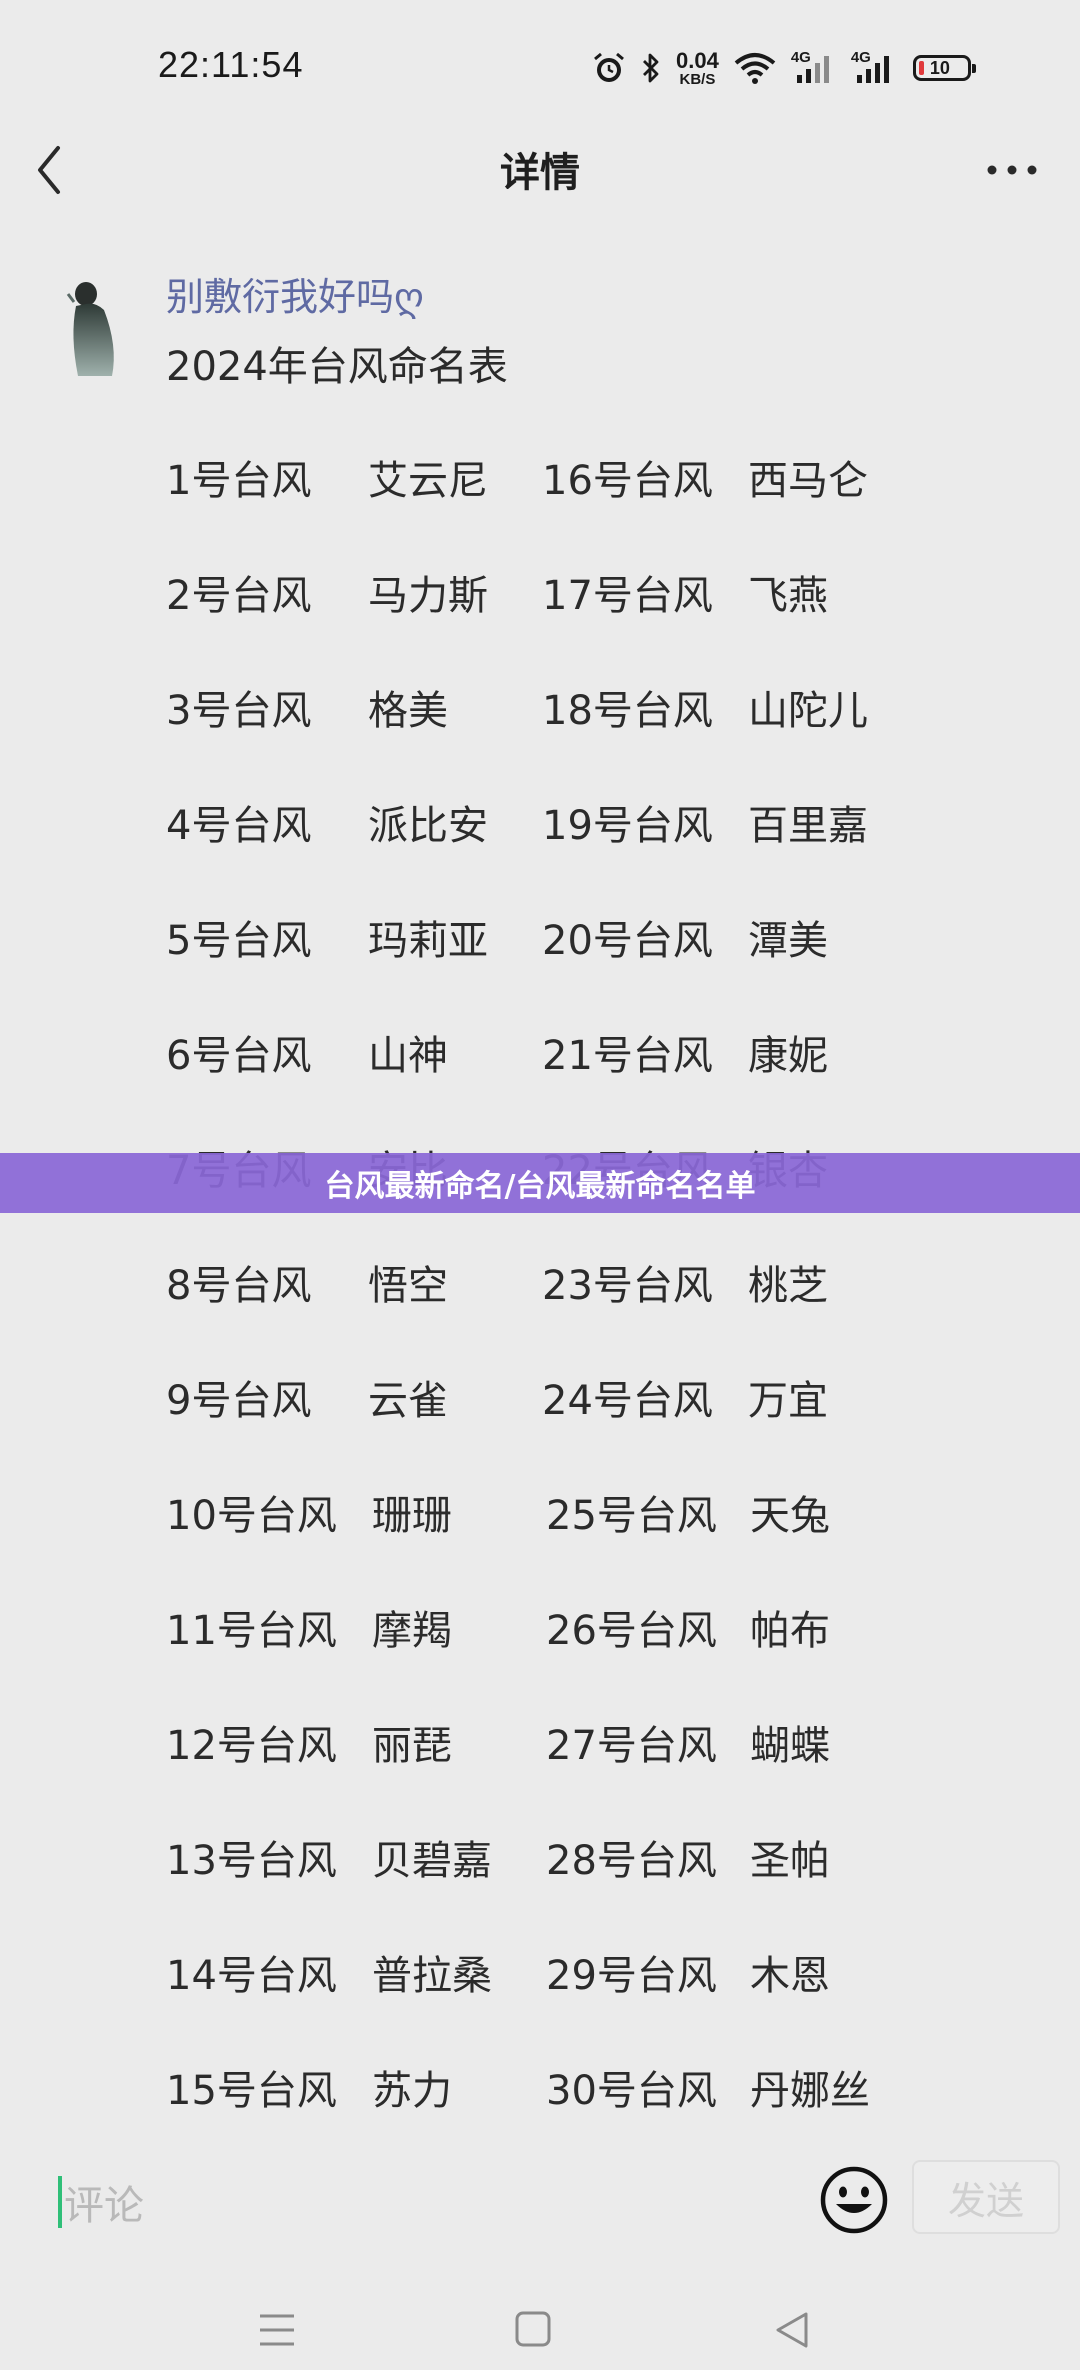 This screenshot has height=2370, width=1080. I want to click on text-caret, so click(60, 2202).